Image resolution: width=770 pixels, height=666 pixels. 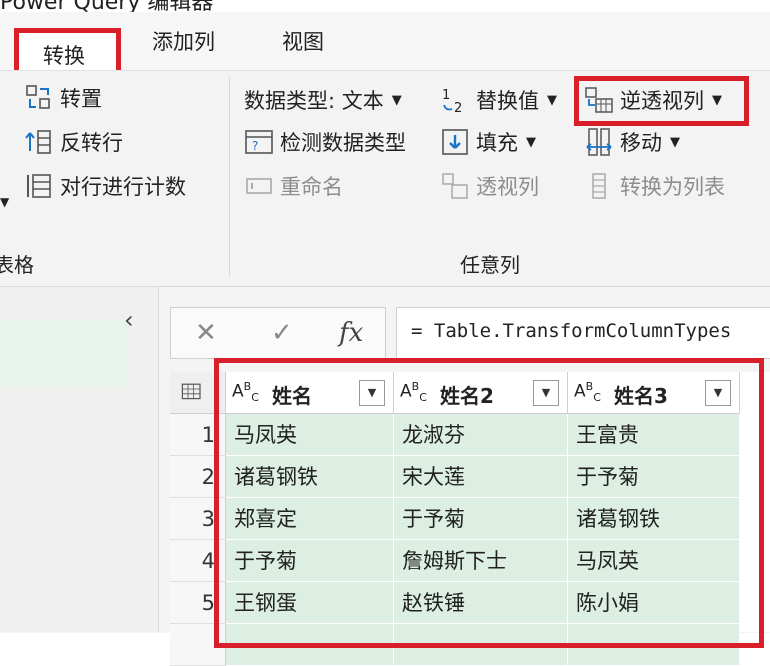 What do you see at coordinates (507, 101) in the screenshot?
I see `replace-values-label: 替换值` at bounding box center [507, 101].